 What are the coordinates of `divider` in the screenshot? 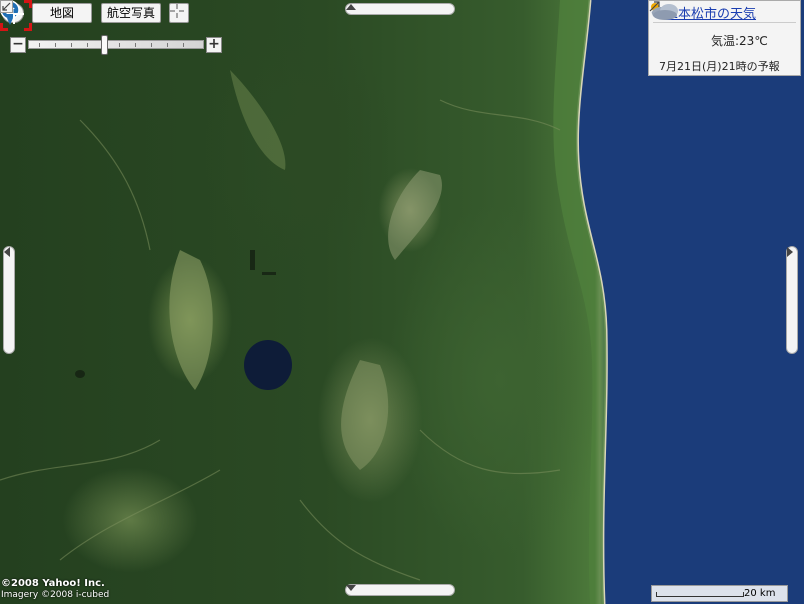 It's located at (724, 22).